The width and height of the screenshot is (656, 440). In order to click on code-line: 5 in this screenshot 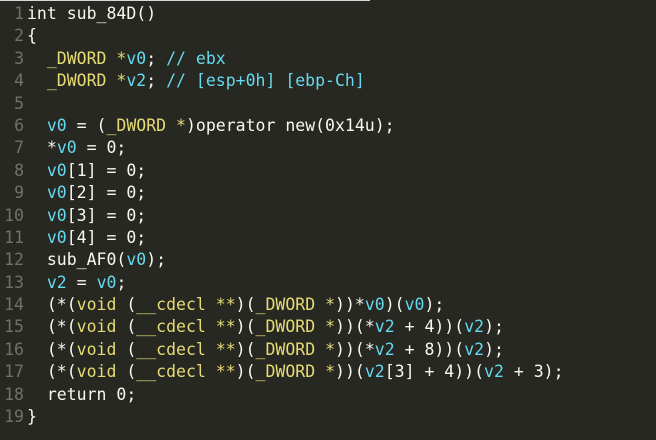, I will do `click(328, 104)`.